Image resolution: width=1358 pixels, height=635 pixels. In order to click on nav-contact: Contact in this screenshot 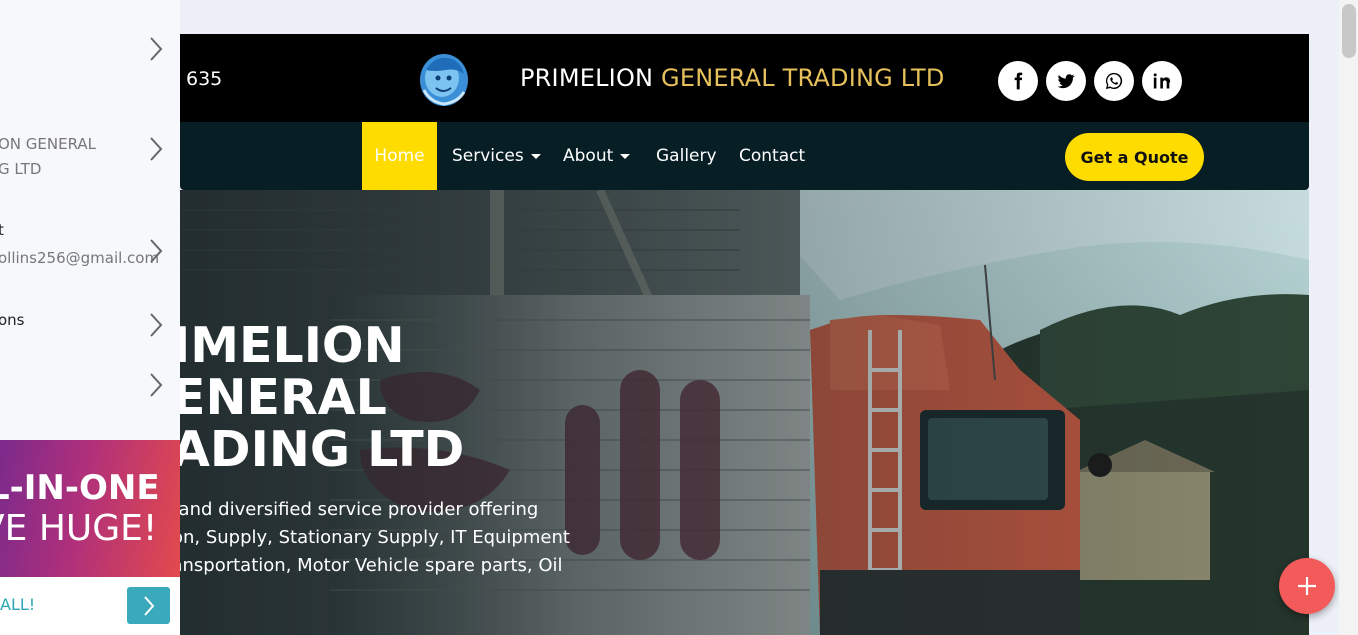, I will do `click(772, 156)`.